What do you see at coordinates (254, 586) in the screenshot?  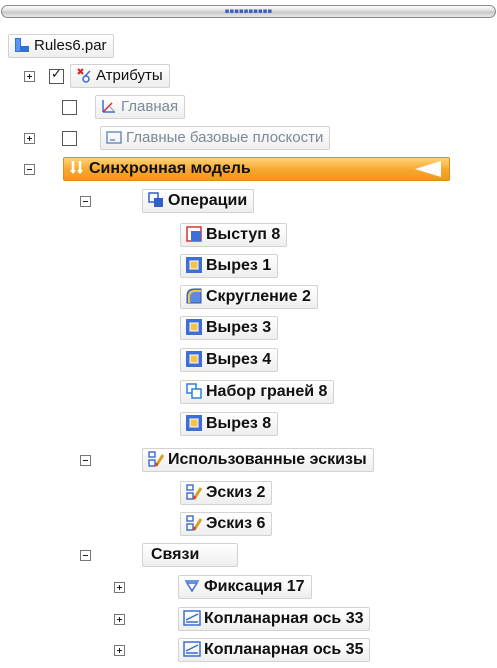 I see `relation-label: Фиксация 17` at bounding box center [254, 586].